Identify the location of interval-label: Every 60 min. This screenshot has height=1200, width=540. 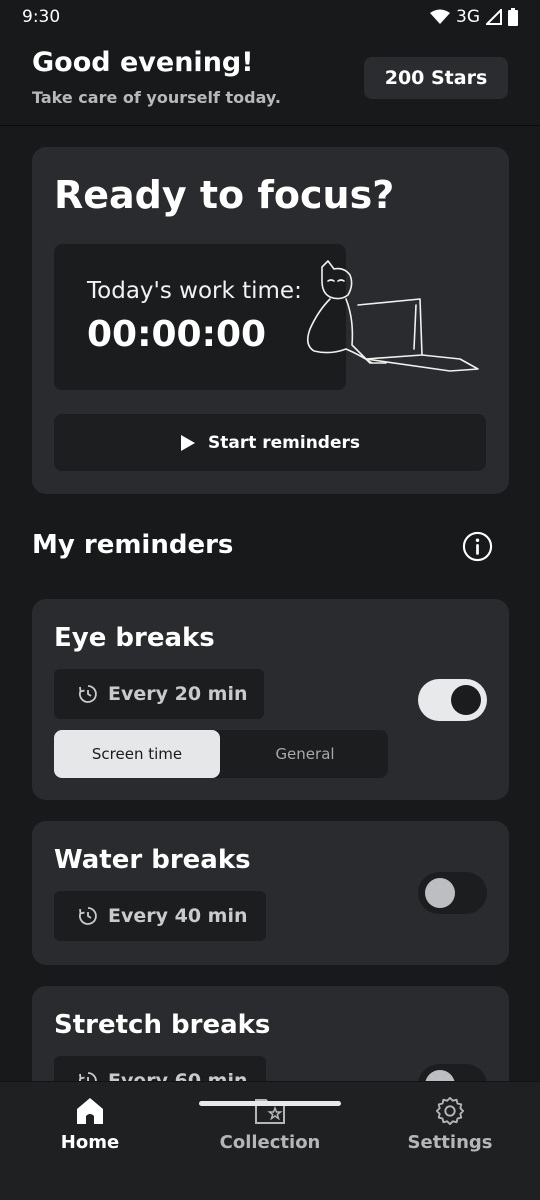
(178, 1075).